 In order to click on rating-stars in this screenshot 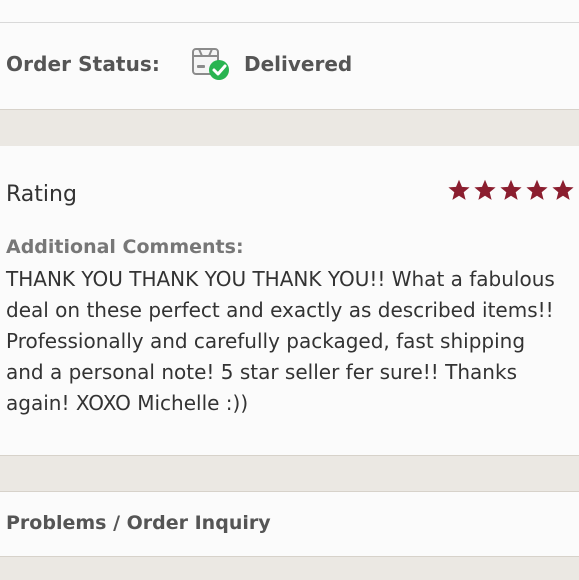, I will do `click(513, 190)`.